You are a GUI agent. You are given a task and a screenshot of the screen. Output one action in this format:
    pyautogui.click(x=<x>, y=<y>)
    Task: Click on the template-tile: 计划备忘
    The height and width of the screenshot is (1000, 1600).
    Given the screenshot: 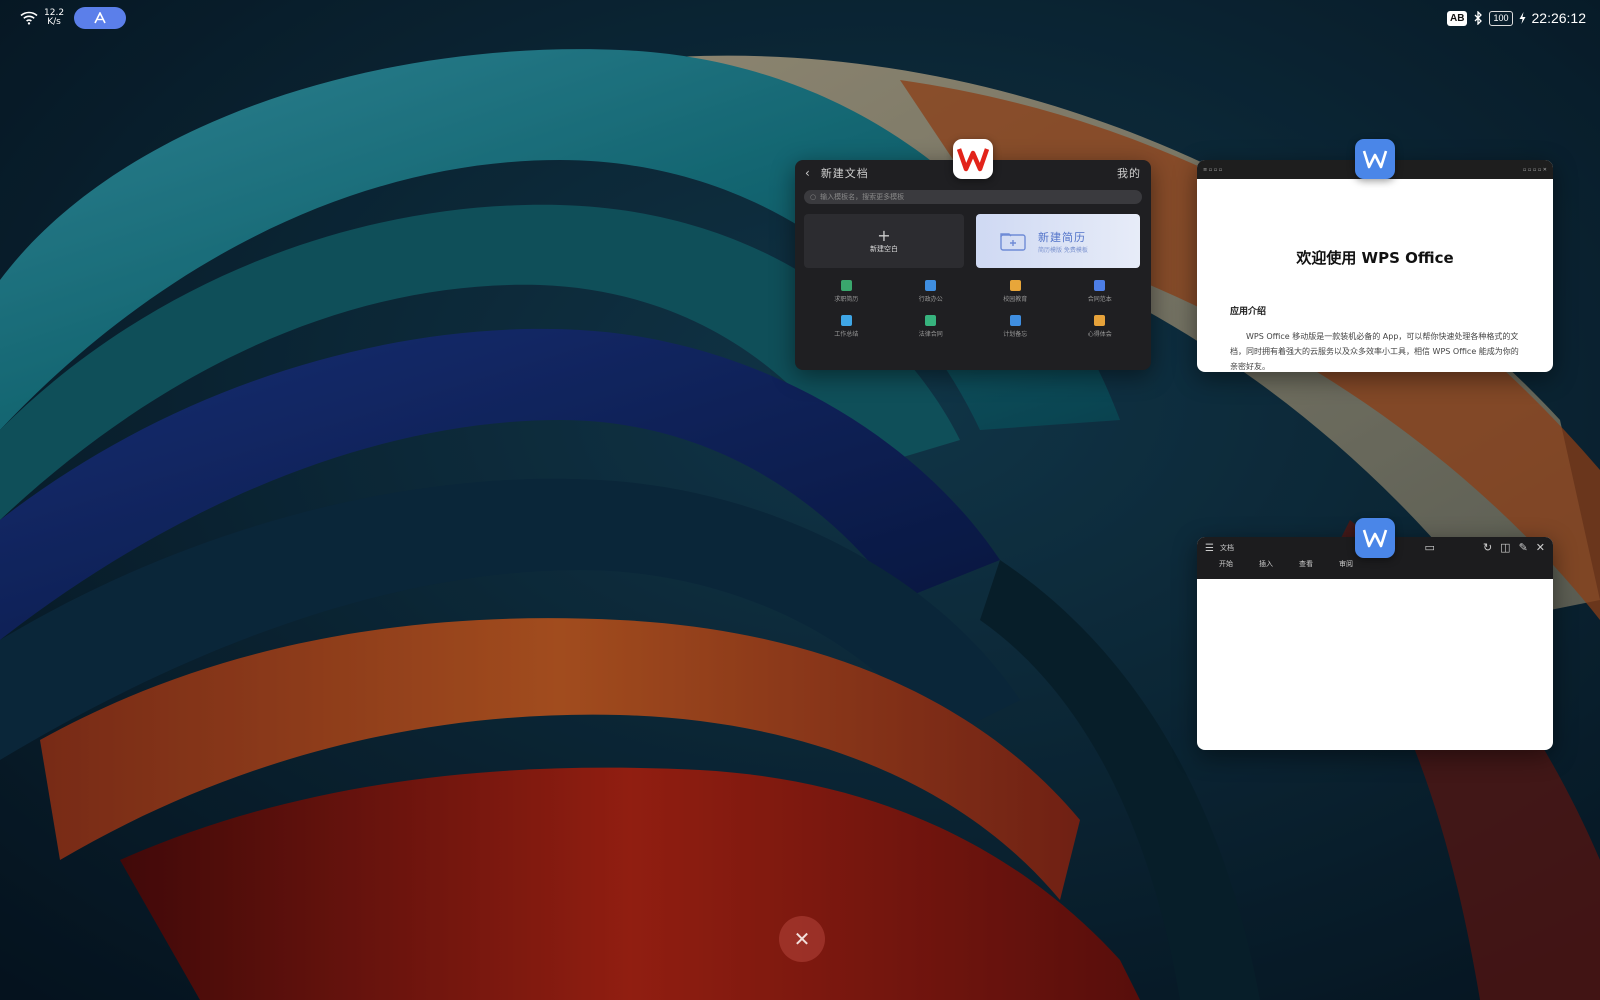 What is the action you would take?
    pyautogui.click(x=1015, y=326)
    